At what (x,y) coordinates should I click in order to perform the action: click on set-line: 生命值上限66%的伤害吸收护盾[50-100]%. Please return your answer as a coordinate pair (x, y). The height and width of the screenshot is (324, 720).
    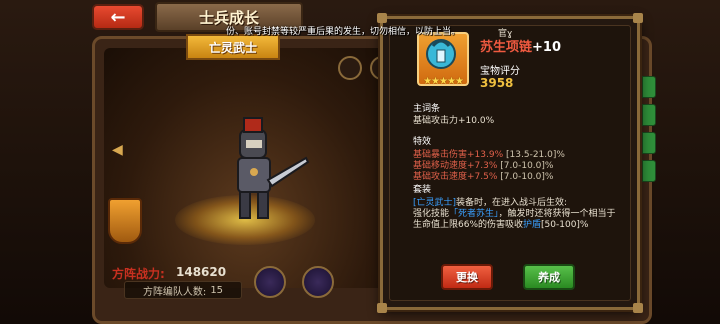
    Looking at the image, I should click on (501, 225).